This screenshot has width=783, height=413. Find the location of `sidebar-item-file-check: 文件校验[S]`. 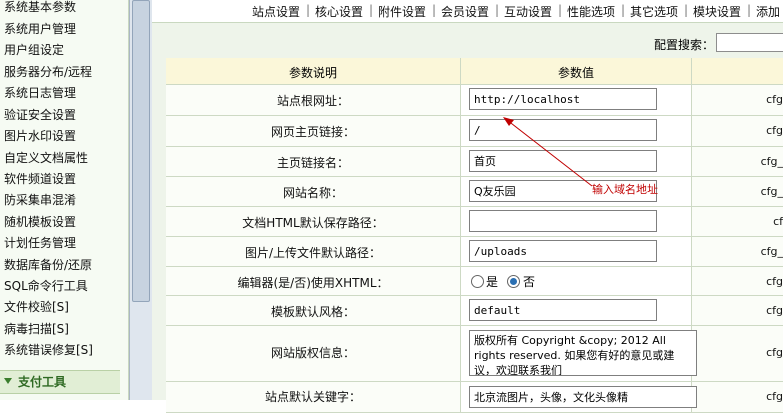

sidebar-item-file-check: 文件校验[S] is located at coordinates (36, 307).